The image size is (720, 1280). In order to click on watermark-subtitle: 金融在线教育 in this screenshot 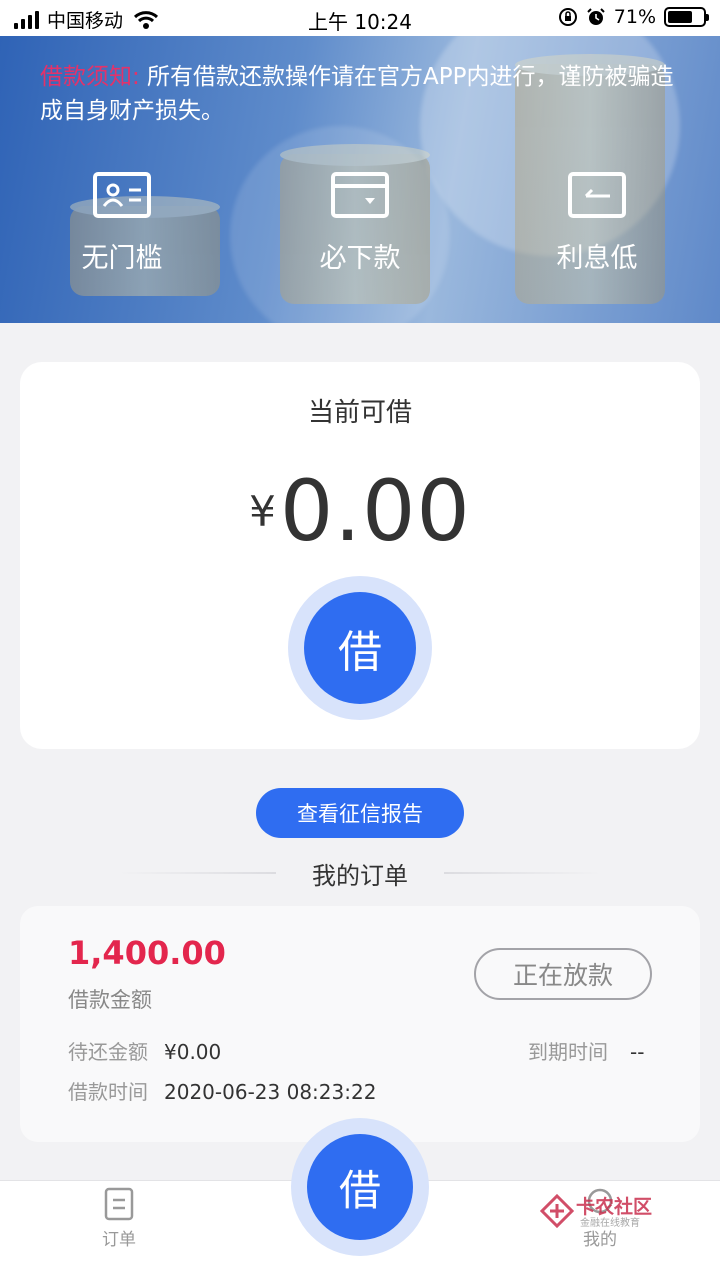, I will do `click(610, 1223)`.